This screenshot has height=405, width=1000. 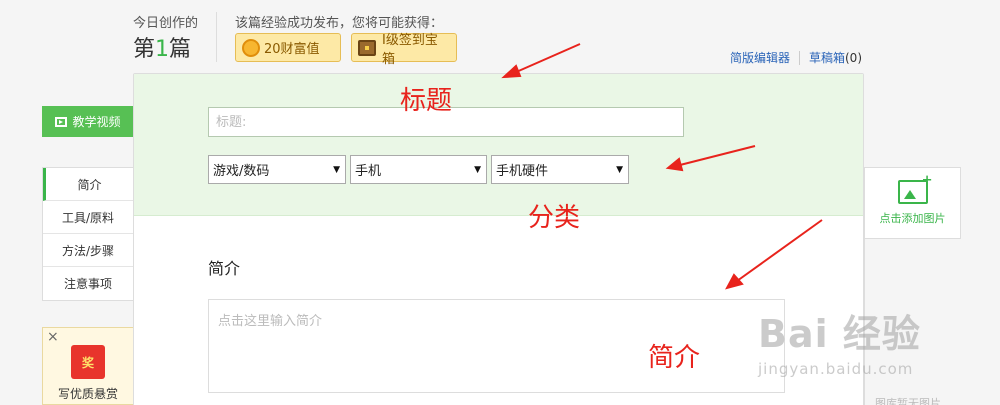 I want to click on category-select-primary: 游戏/数码 ▼, so click(x=277, y=169).